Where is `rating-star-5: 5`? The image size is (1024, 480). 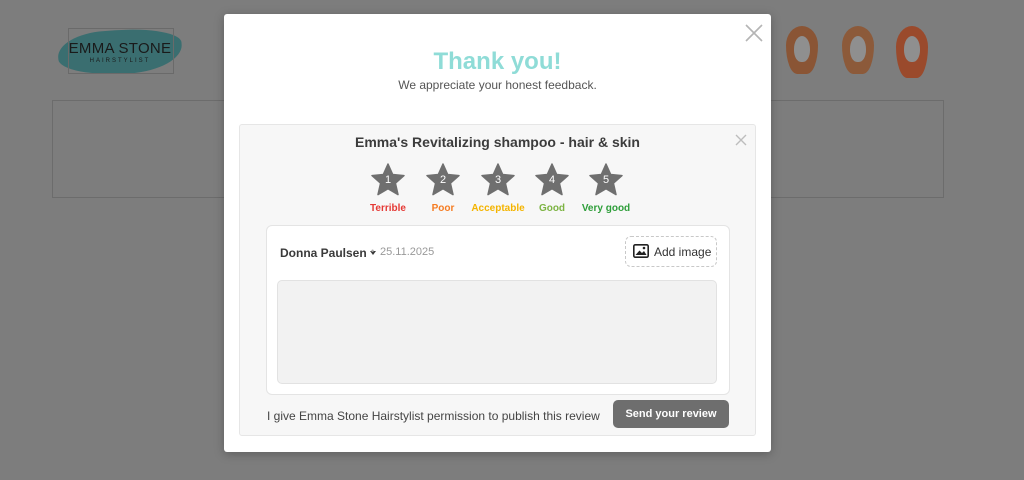
rating-star-5: 5 is located at coordinates (606, 180).